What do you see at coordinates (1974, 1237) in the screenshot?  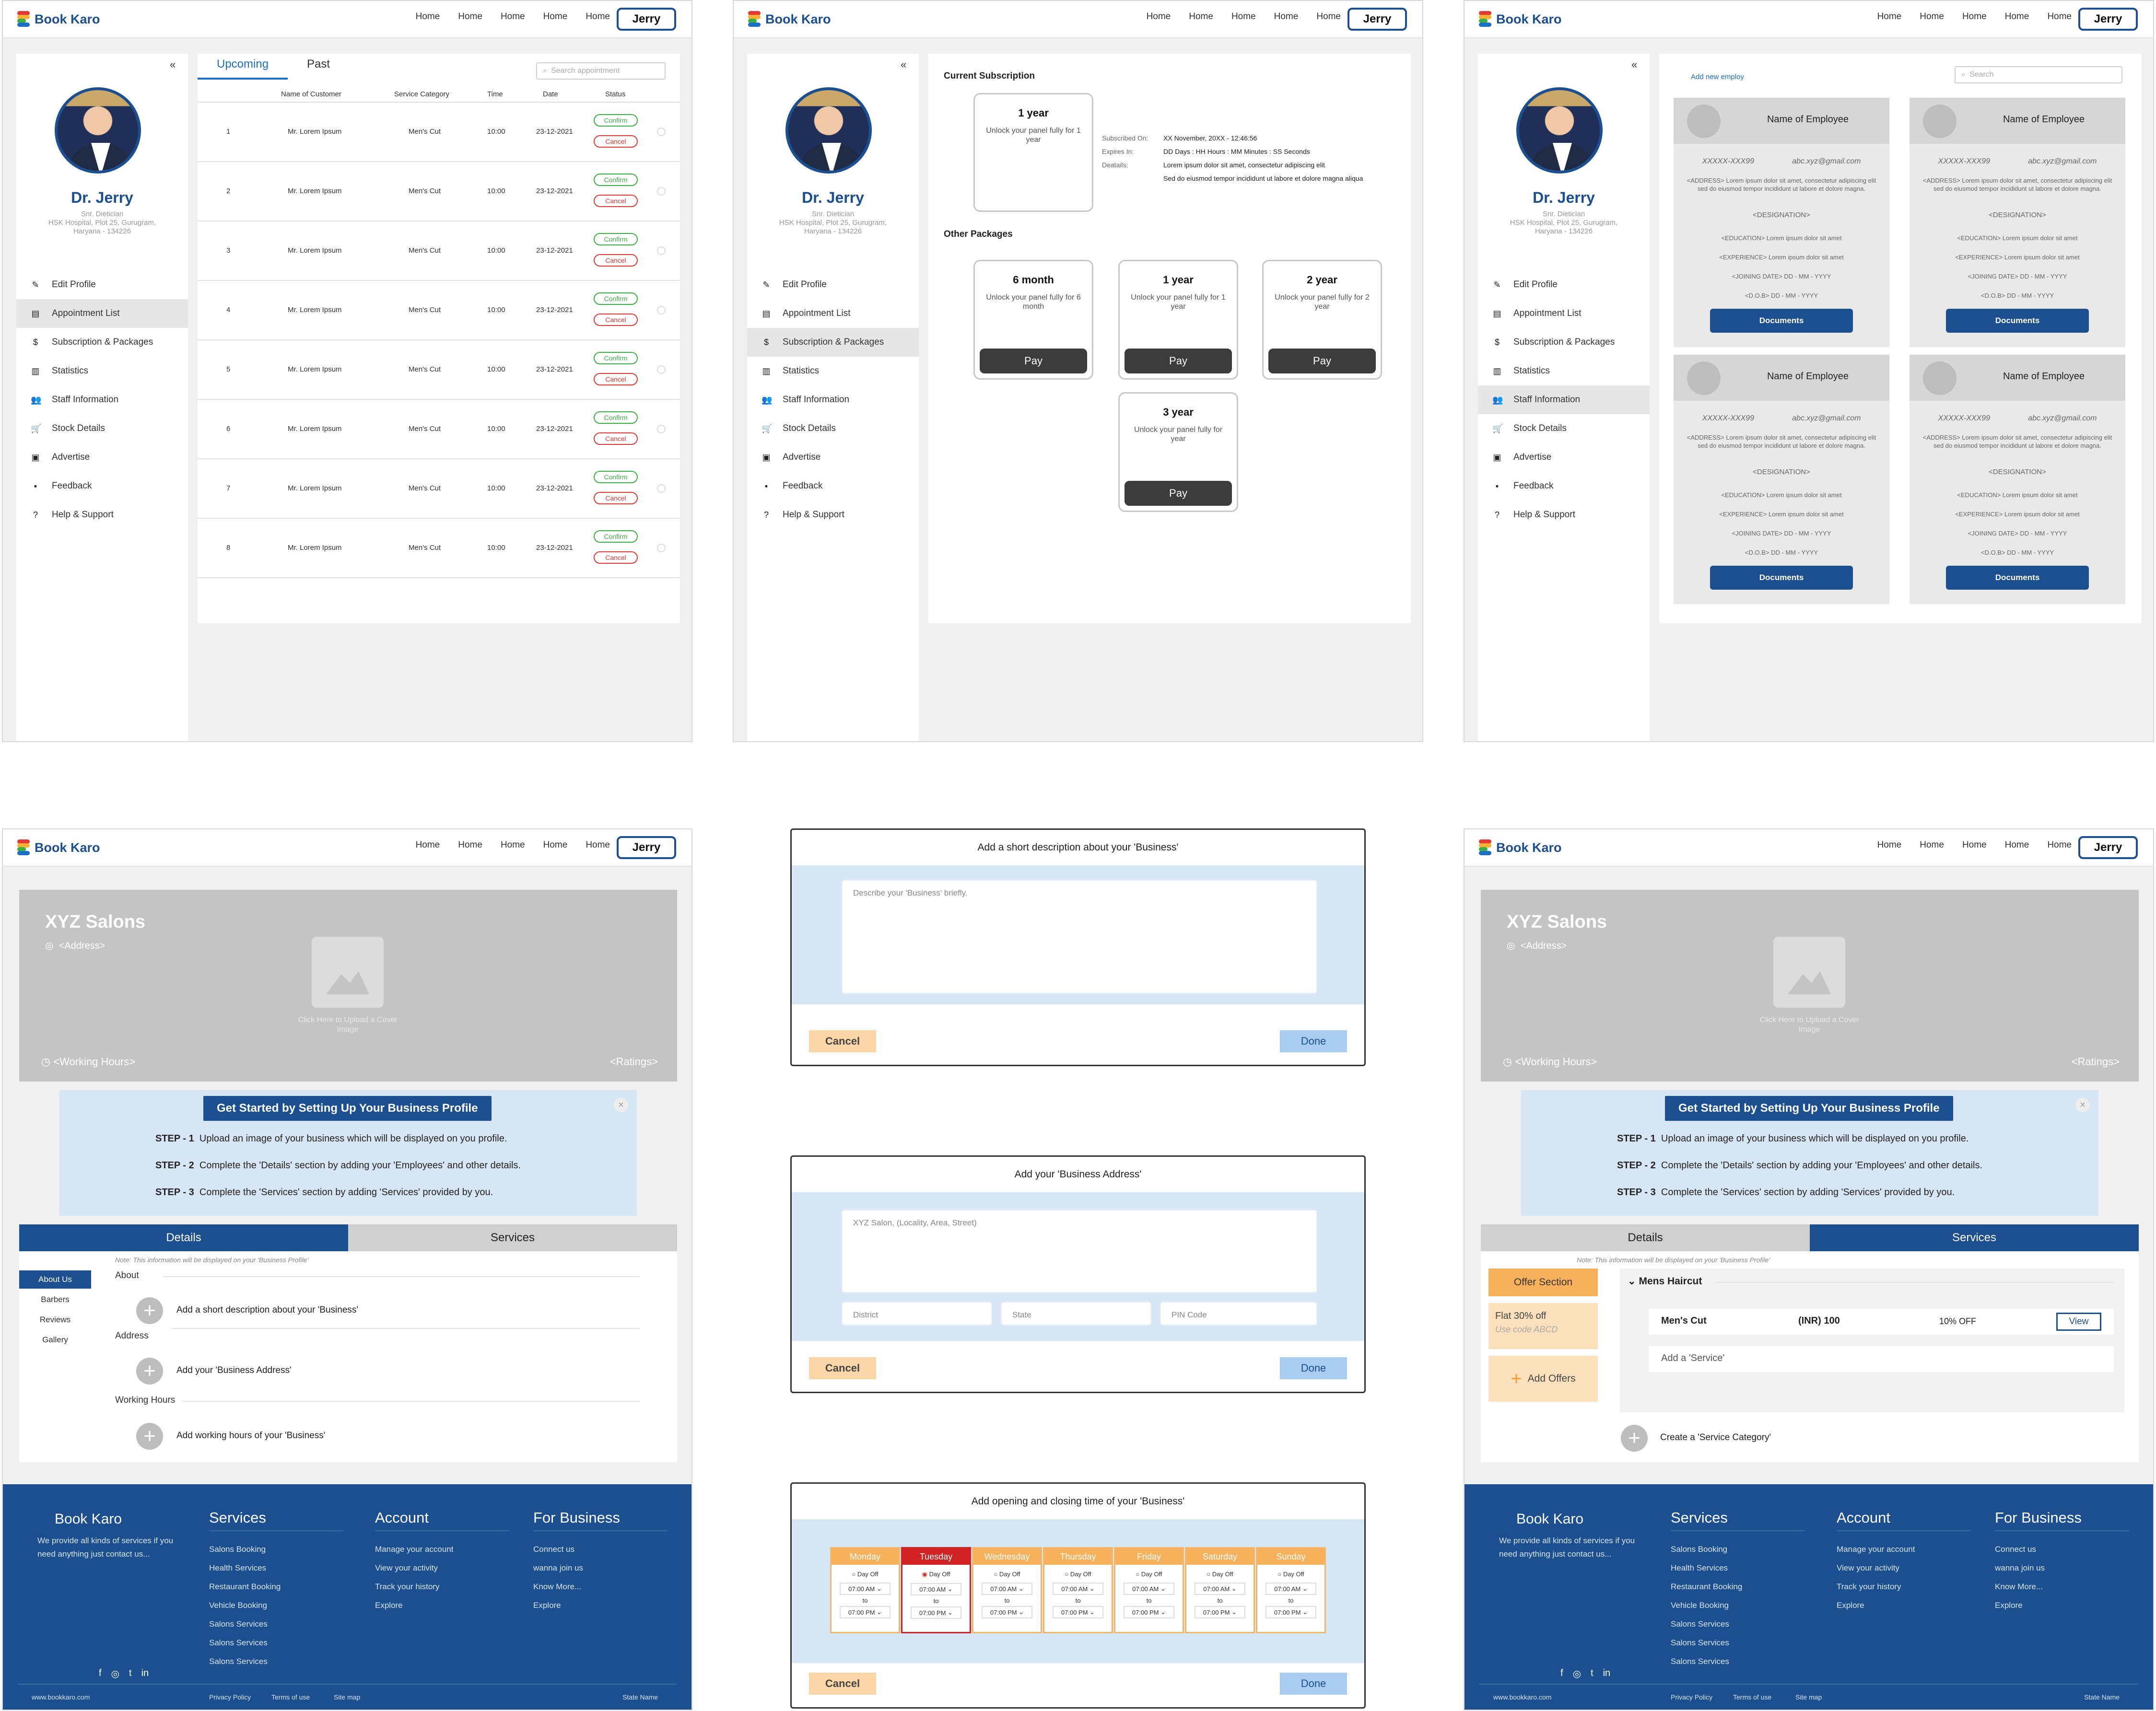 I see `tab-services: Services` at bounding box center [1974, 1237].